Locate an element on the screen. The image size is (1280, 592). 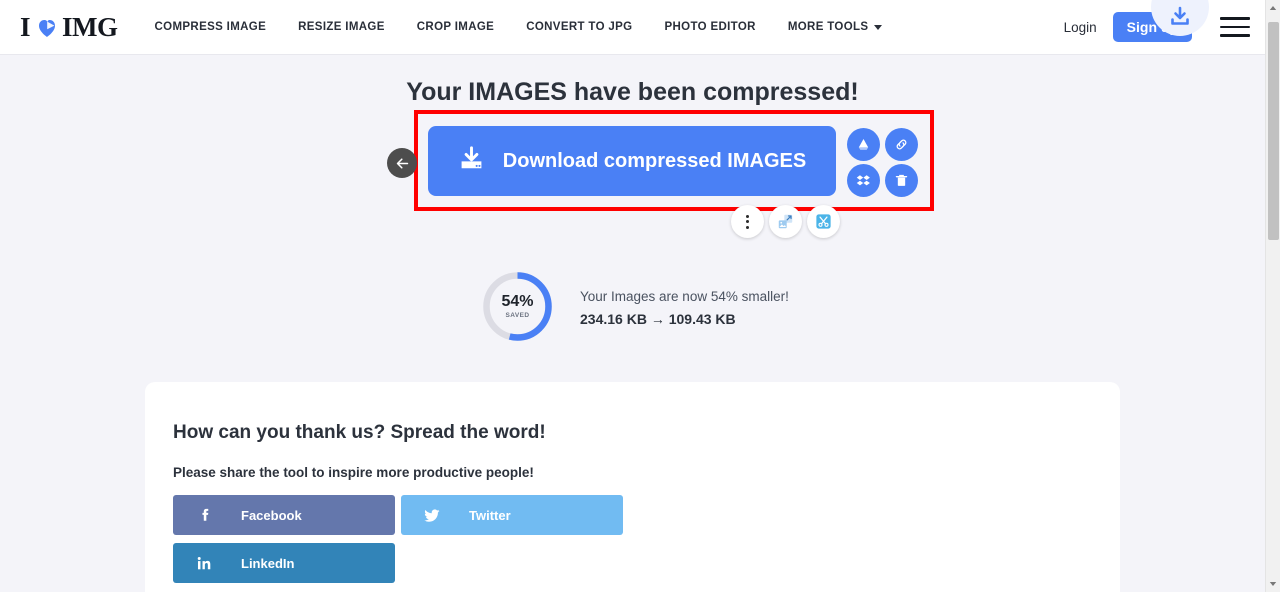
ext-more-options-button is located at coordinates (747, 221).